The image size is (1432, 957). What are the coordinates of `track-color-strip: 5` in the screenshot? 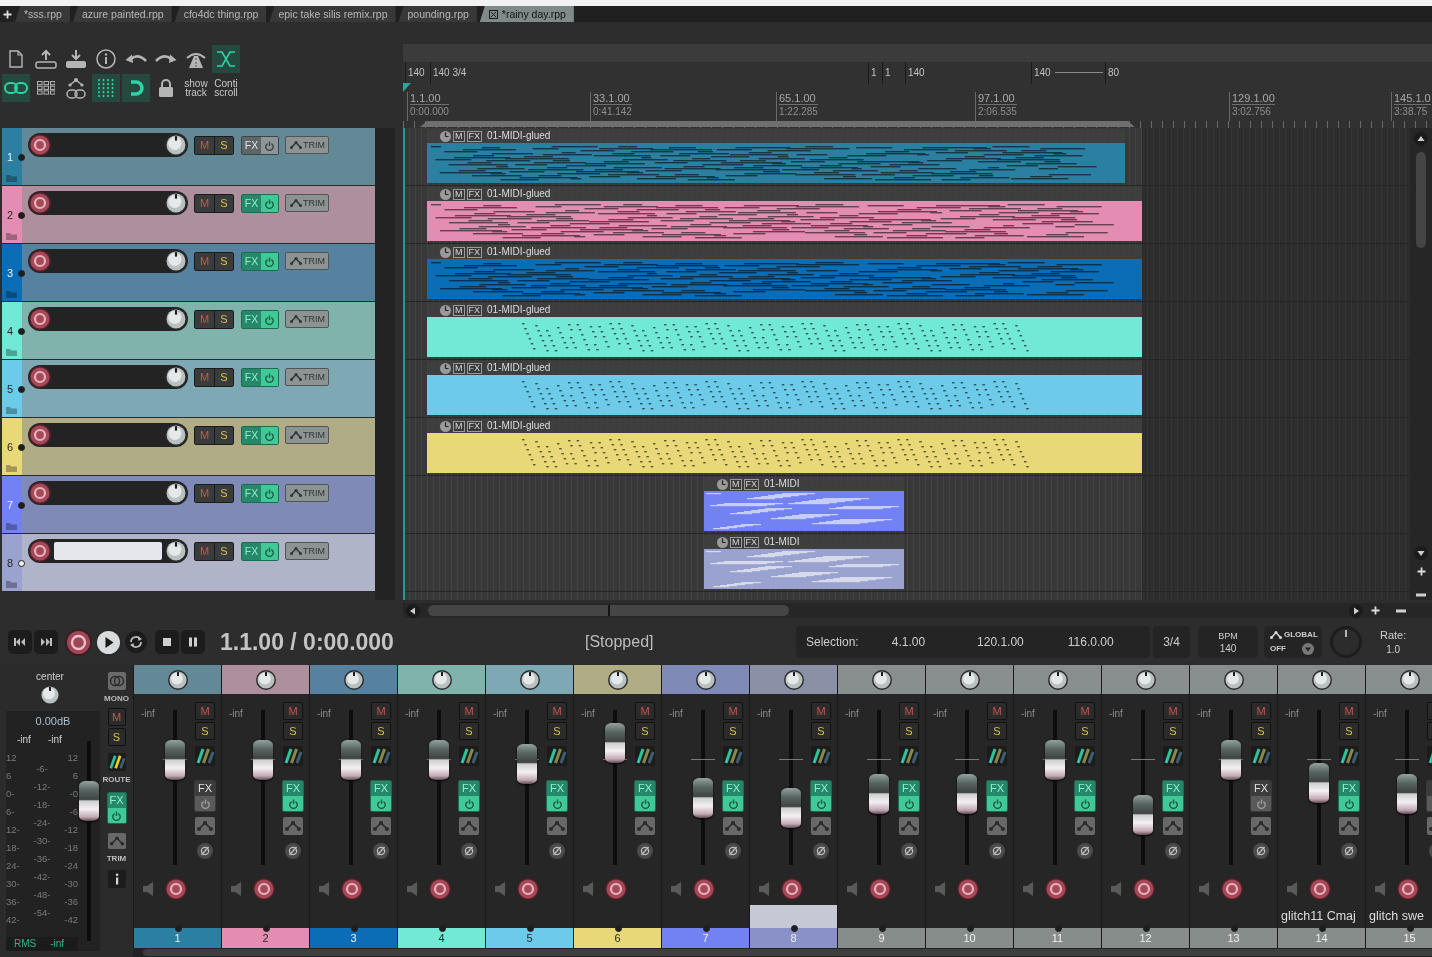 It's located at (12, 388).